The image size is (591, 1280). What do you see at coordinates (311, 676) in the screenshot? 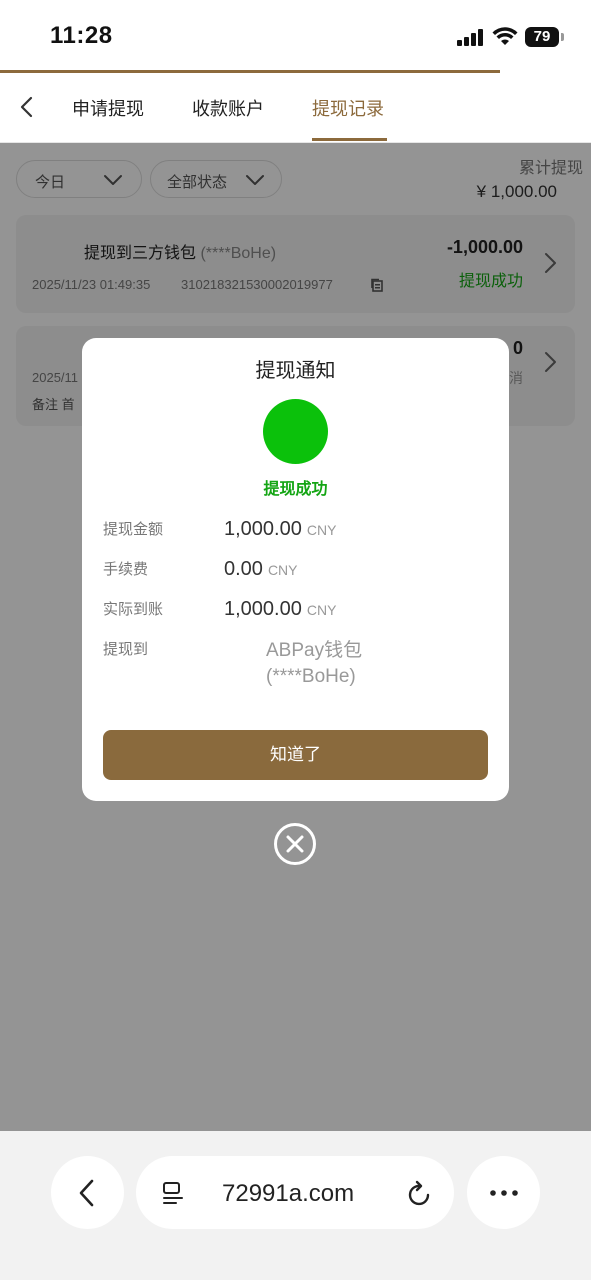
I see `destination-account: (****BoHe)` at bounding box center [311, 676].